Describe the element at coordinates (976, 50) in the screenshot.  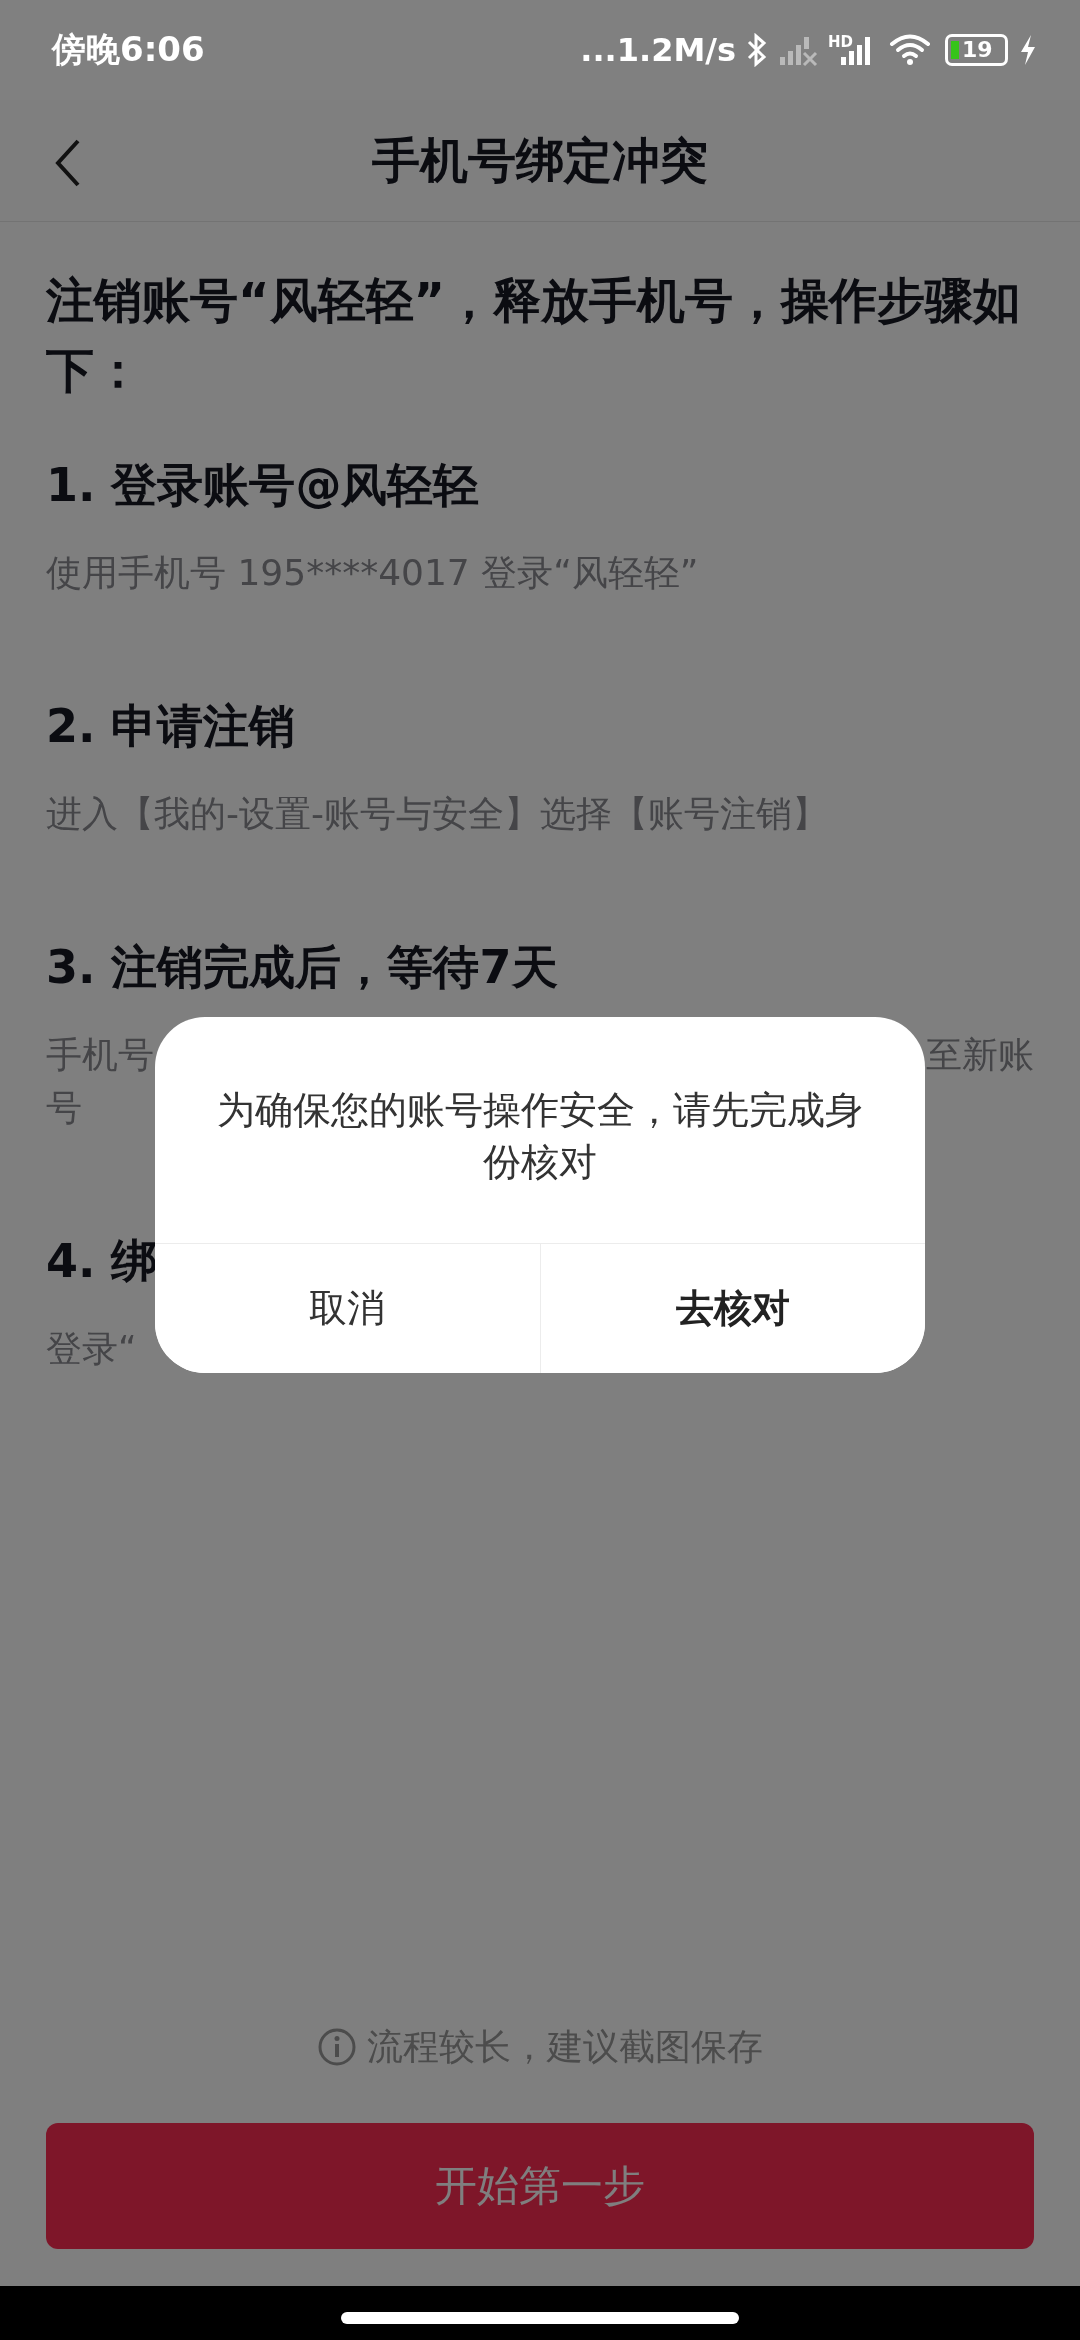
I see `battery-icon: 19` at that location.